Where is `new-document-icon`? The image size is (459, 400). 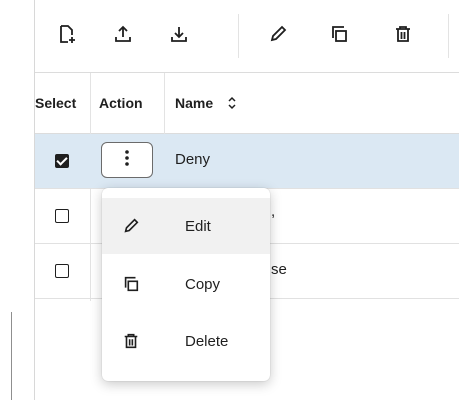
new-document-icon is located at coordinates (67, 36).